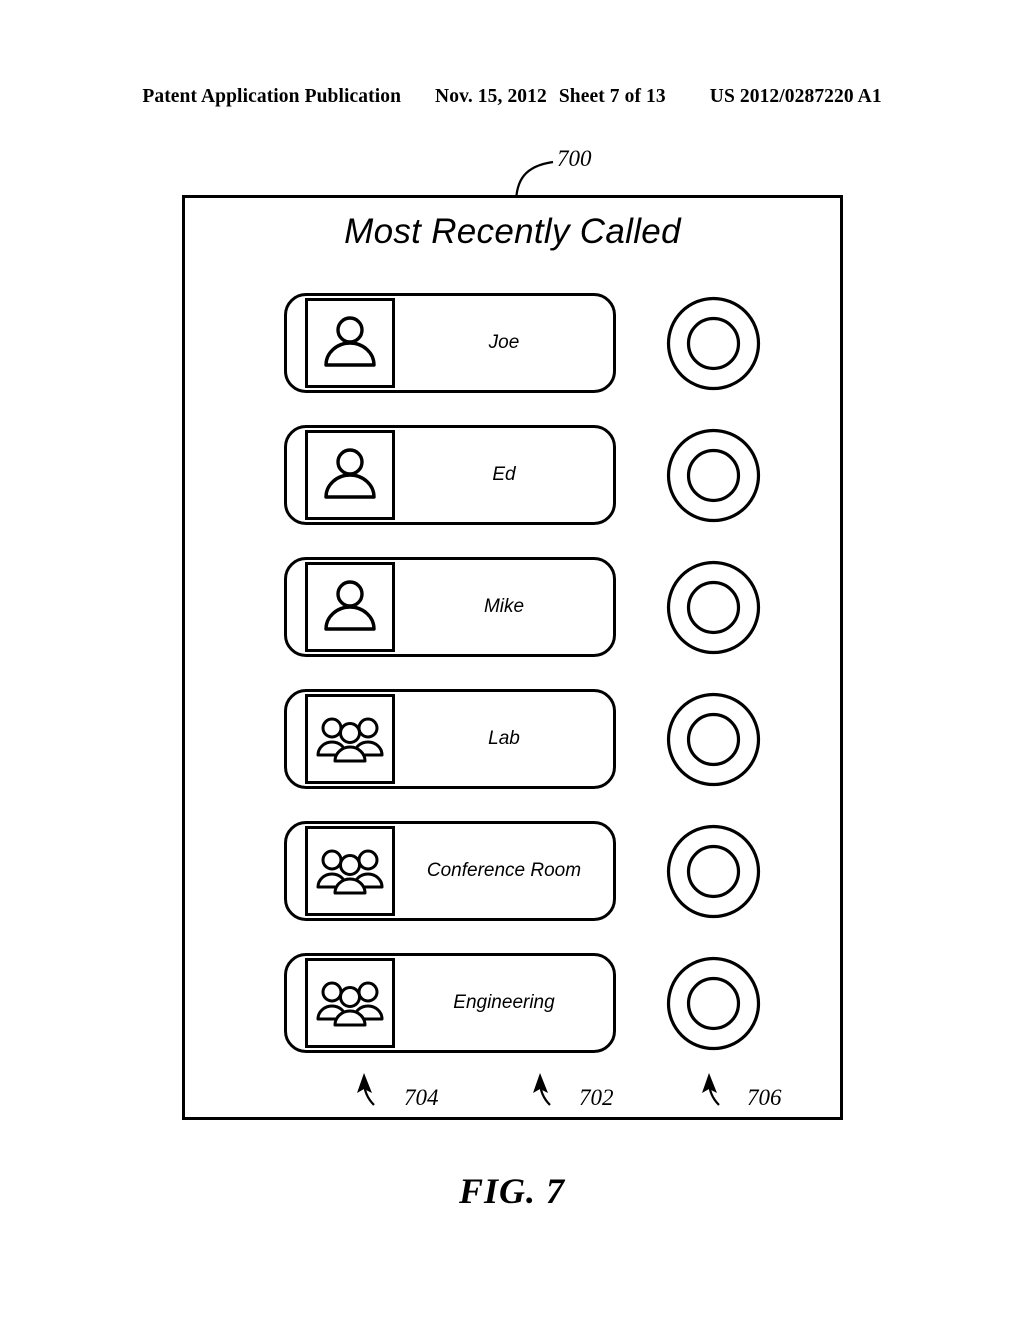  I want to click on list-item: Ed, so click(551, 477).